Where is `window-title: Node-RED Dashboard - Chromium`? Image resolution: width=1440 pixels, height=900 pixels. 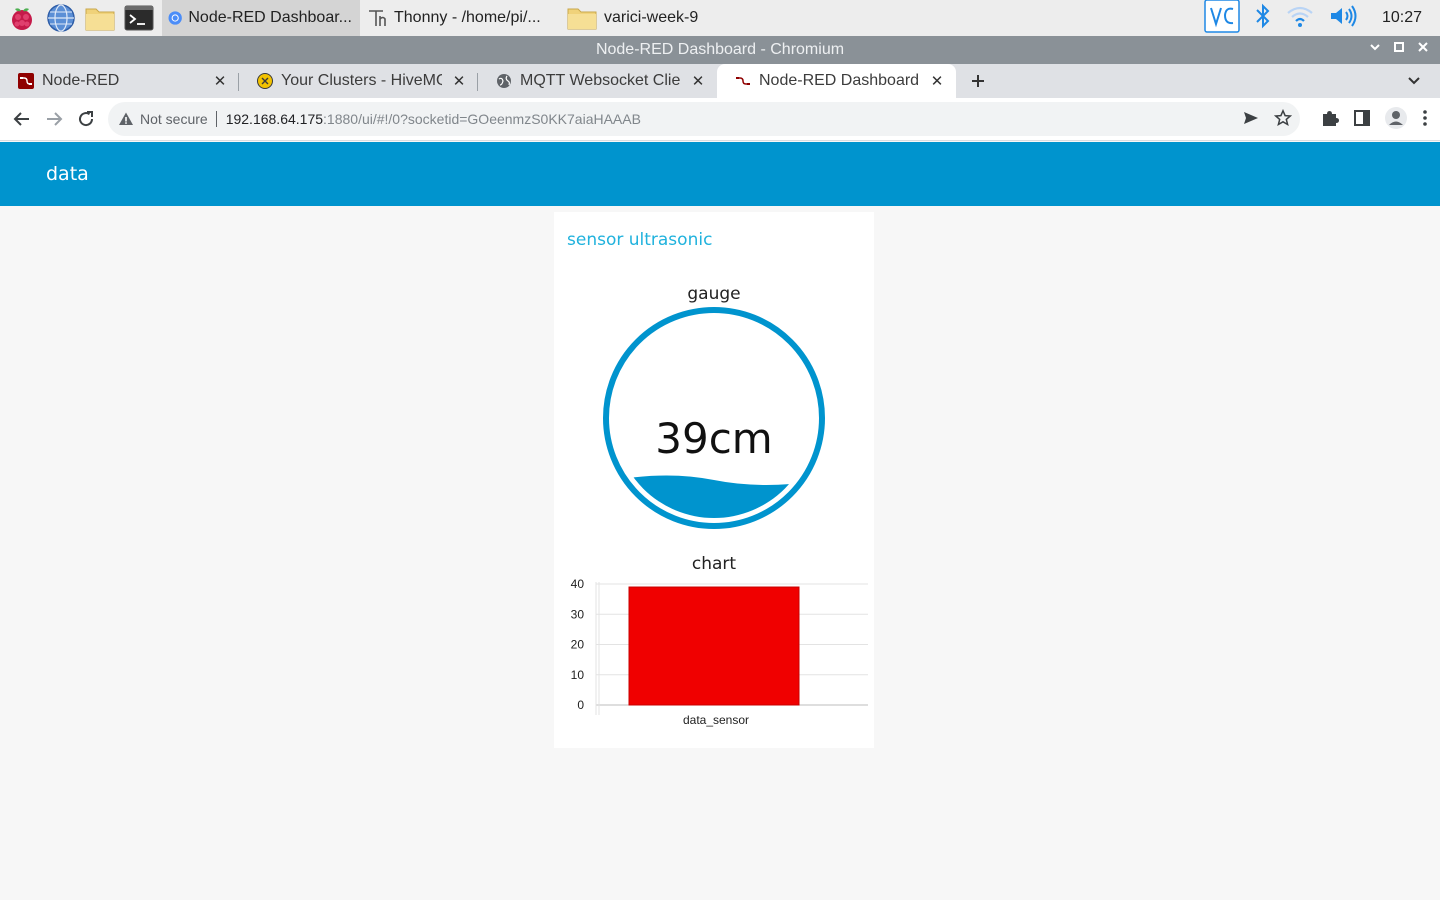
window-title: Node-RED Dashboard - Chromium is located at coordinates (720, 49).